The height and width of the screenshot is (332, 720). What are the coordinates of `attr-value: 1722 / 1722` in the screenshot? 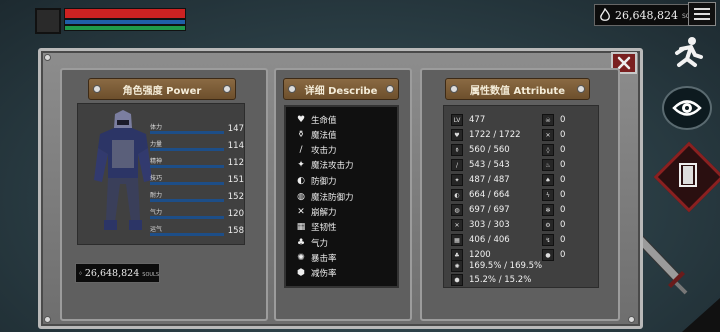 It's located at (495, 135).